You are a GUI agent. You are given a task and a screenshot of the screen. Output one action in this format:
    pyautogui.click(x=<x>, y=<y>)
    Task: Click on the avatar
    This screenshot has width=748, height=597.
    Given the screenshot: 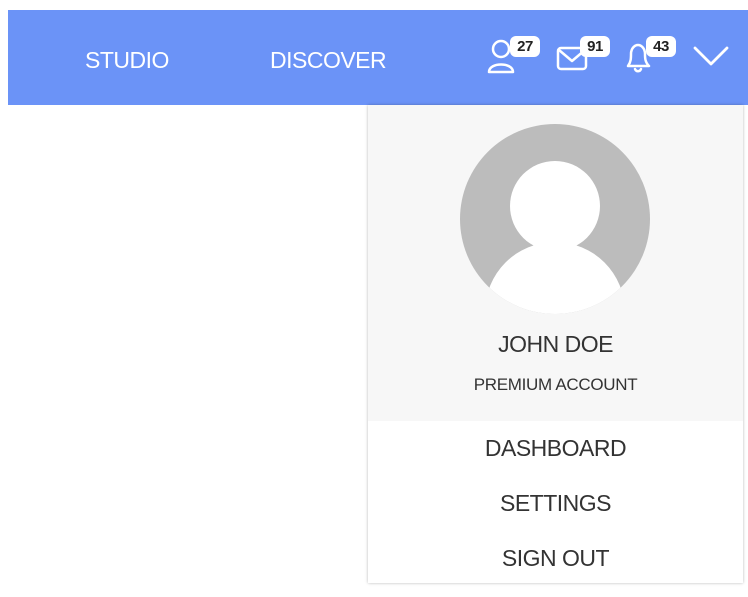 What is the action you would take?
    pyautogui.click(x=555, y=219)
    